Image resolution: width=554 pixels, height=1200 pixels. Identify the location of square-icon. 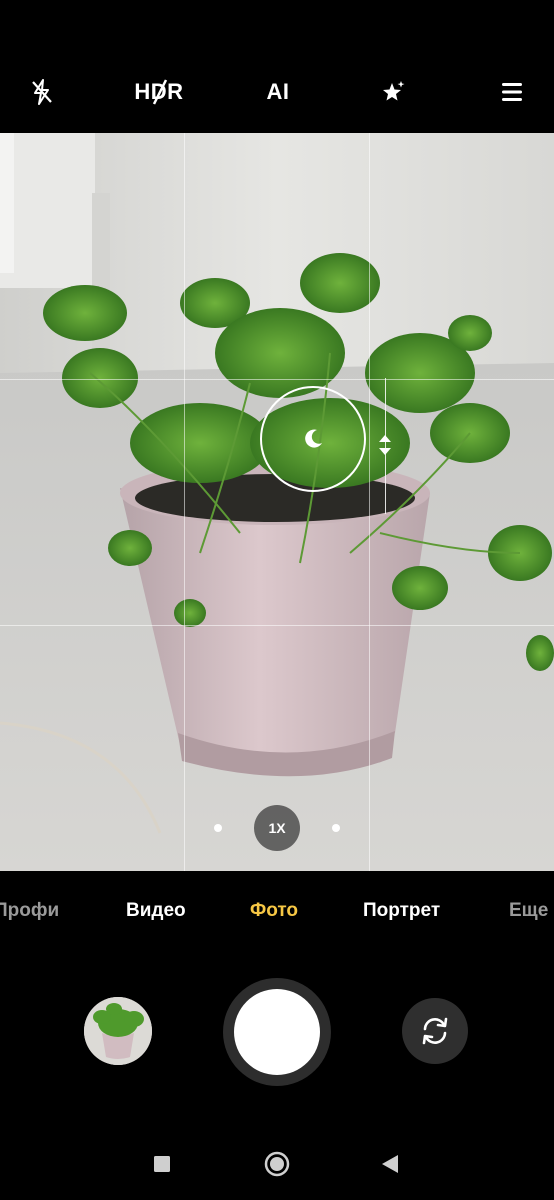
(162, 1164).